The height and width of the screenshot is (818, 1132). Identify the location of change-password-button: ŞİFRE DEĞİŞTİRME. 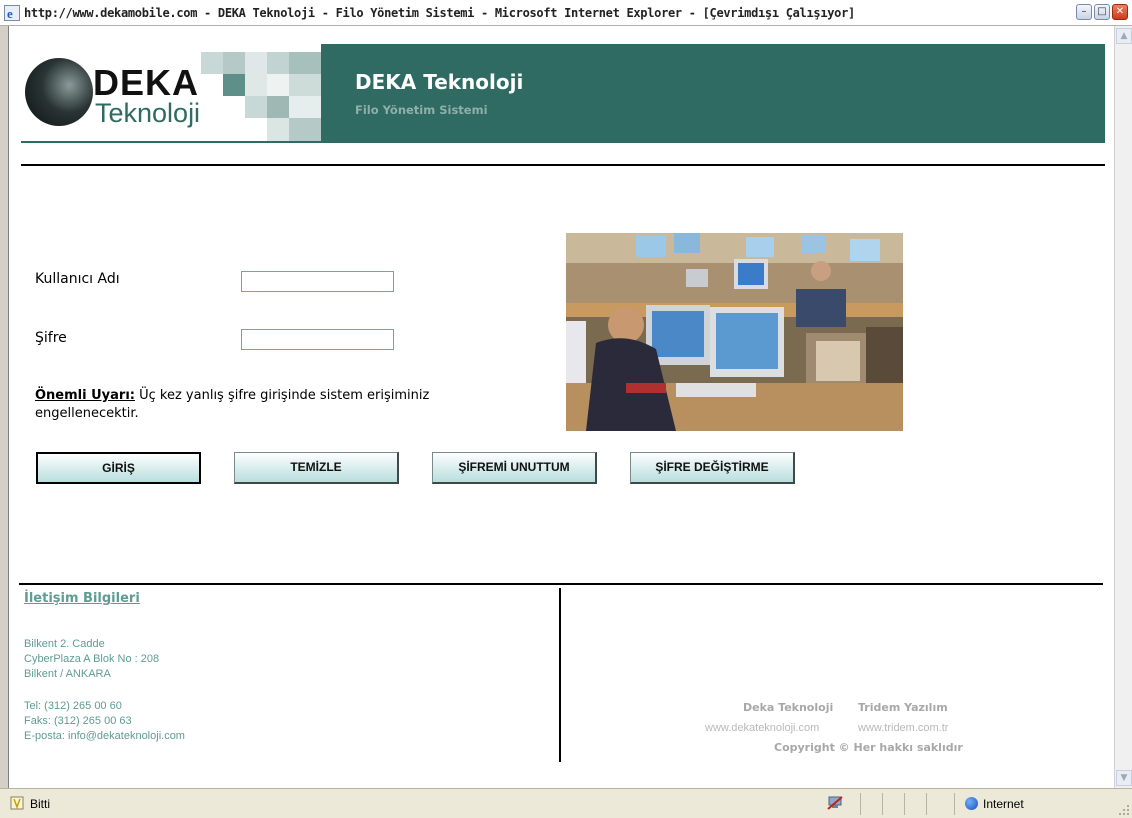
(712, 468).